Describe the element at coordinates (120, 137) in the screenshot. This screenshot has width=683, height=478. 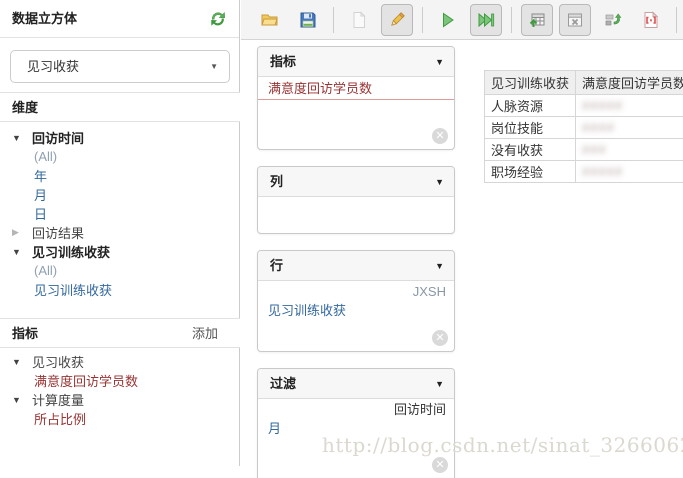
I see `tree-item-huifangshijian: ▼ 回访时间` at that location.